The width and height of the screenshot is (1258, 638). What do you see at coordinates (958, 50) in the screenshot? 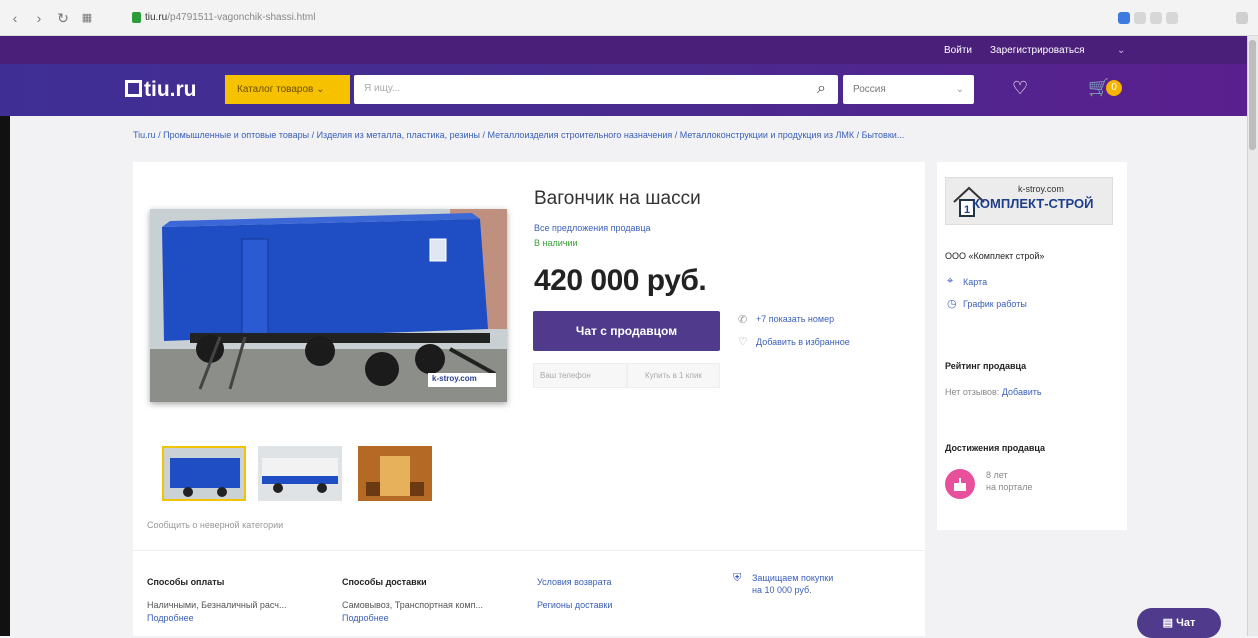
I see `login-link: Войти` at bounding box center [958, 50].